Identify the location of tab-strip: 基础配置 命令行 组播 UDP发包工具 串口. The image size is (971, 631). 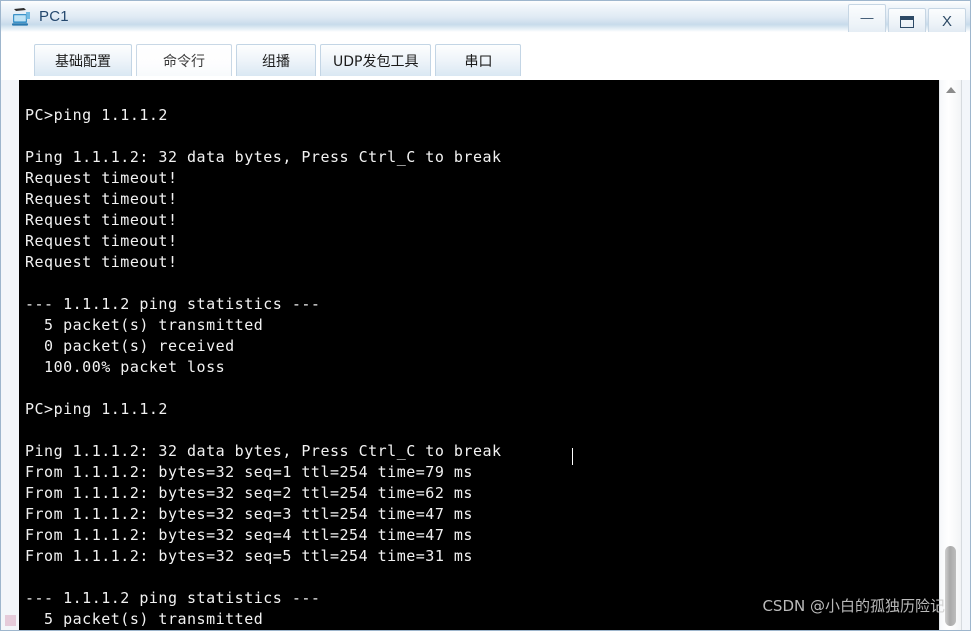
(485, 56).